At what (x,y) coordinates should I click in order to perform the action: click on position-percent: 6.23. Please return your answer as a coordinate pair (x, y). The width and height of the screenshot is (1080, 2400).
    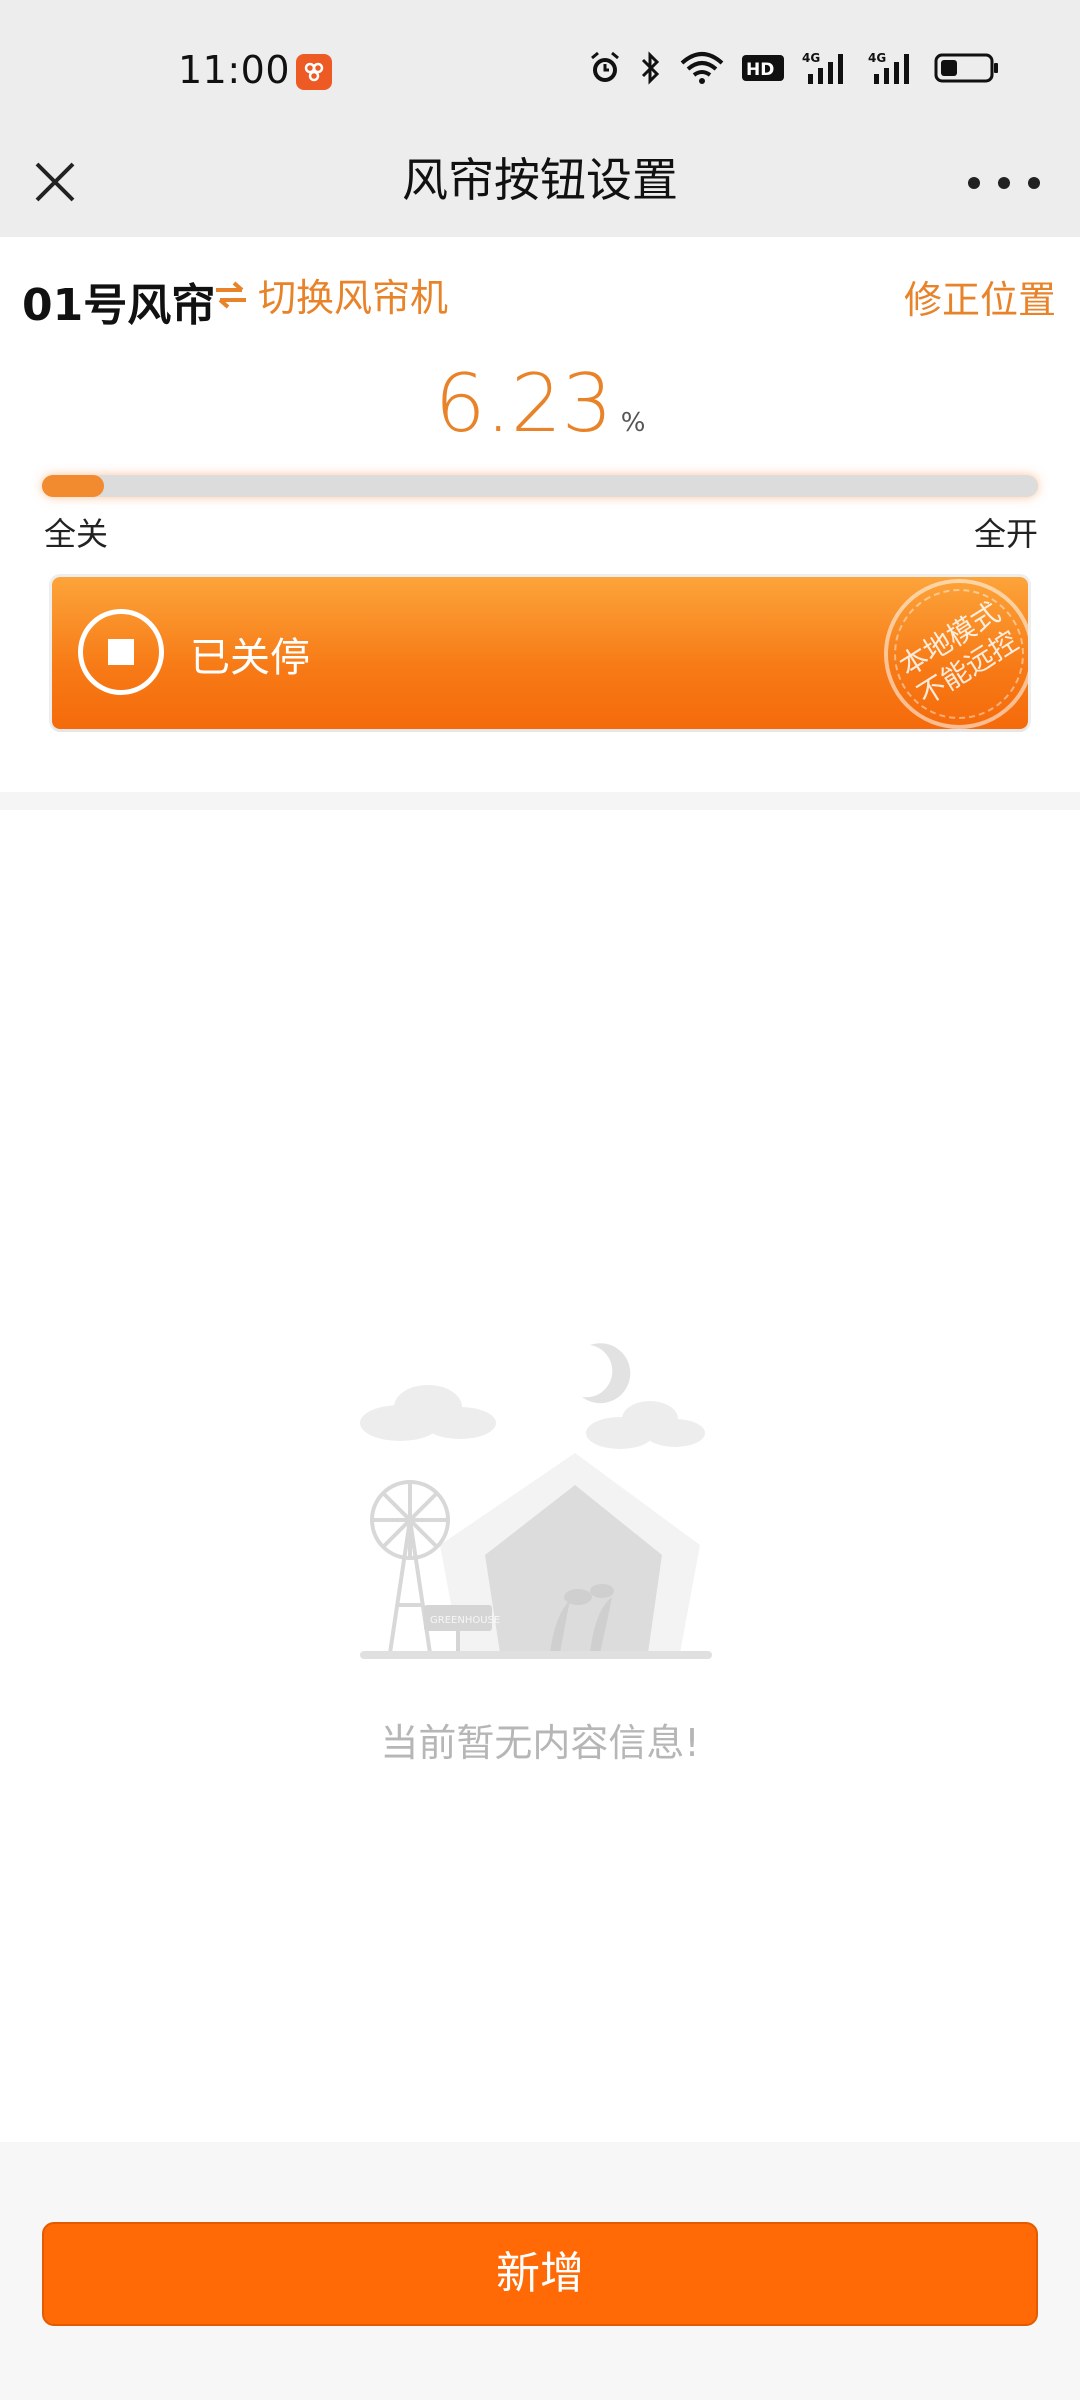
    Looking at the image, I should click on (523, 403).